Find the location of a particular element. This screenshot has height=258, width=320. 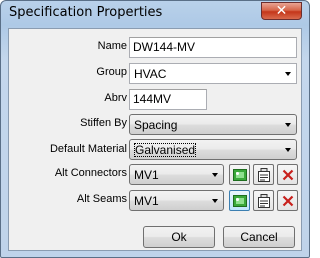

abrv-input: 144MV is located at coordinates (168, 99).